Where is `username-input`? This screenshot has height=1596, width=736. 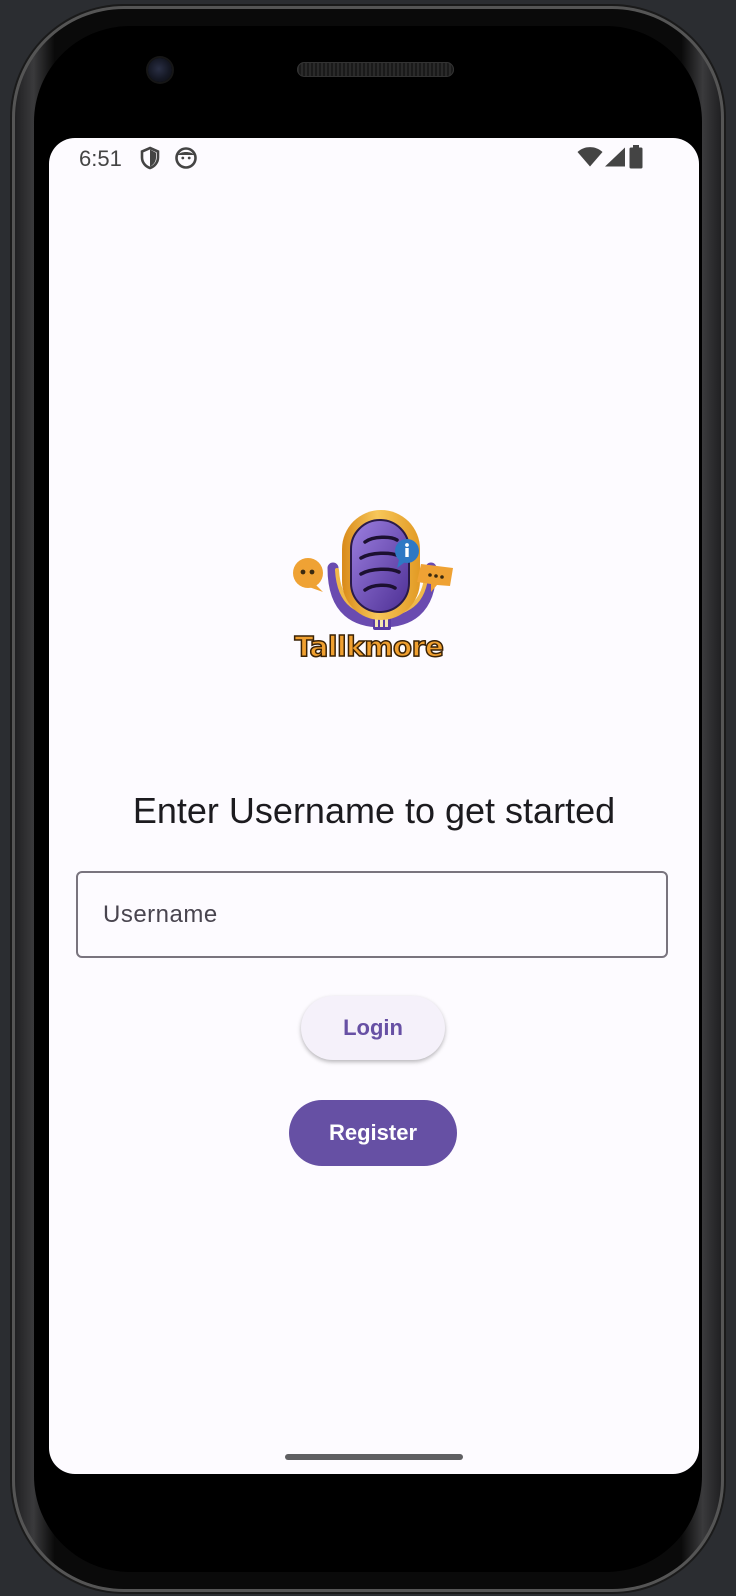 username-input is located at coordinates (372, 914).